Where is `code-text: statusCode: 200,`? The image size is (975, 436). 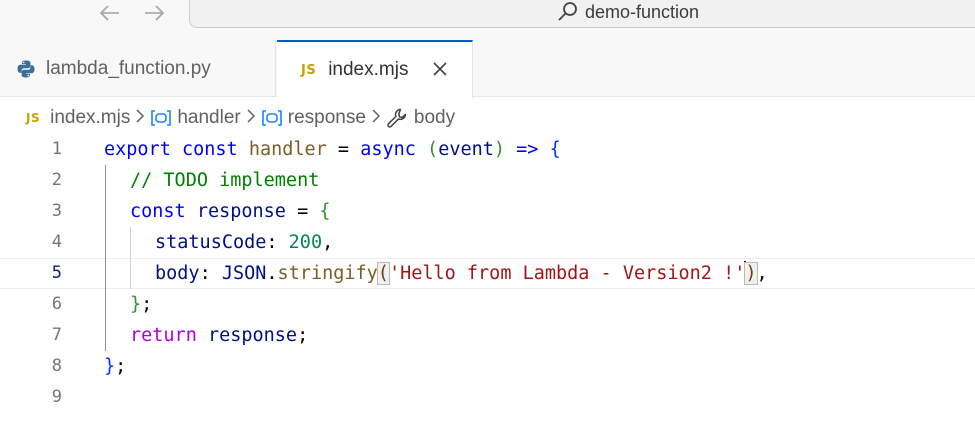 code-text: statusCode: 200, is located at coordinates (244, 242).